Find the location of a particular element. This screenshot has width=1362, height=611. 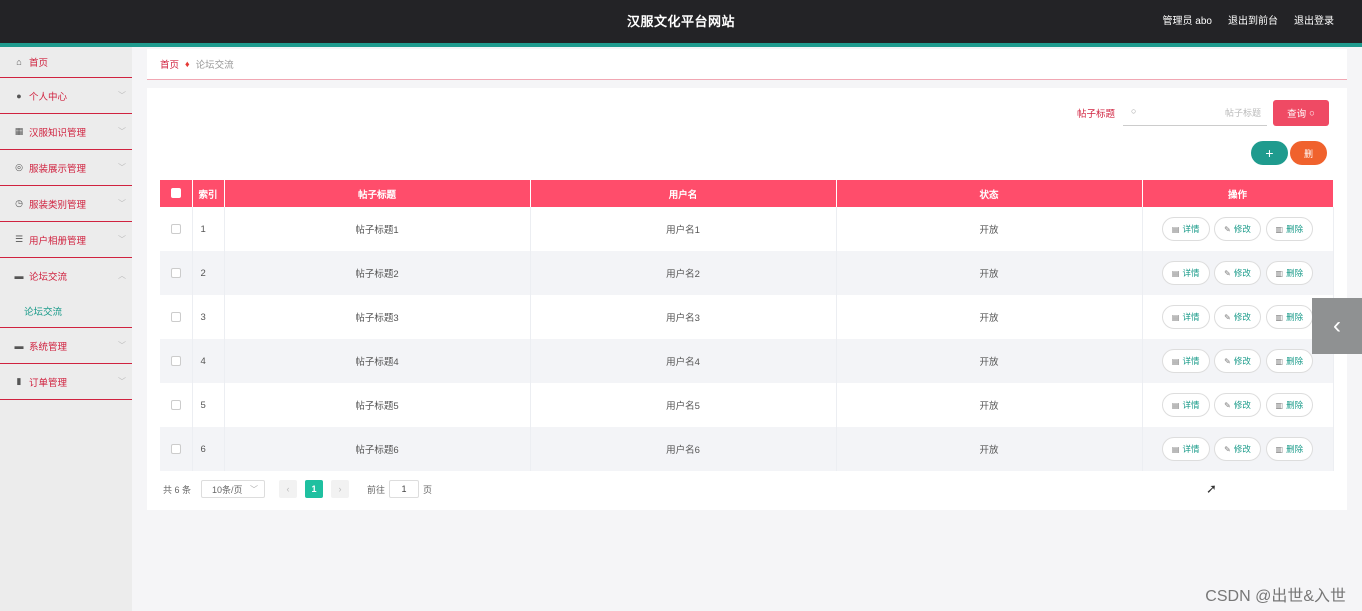

add-button: + is located at coordinates (1269, 153).